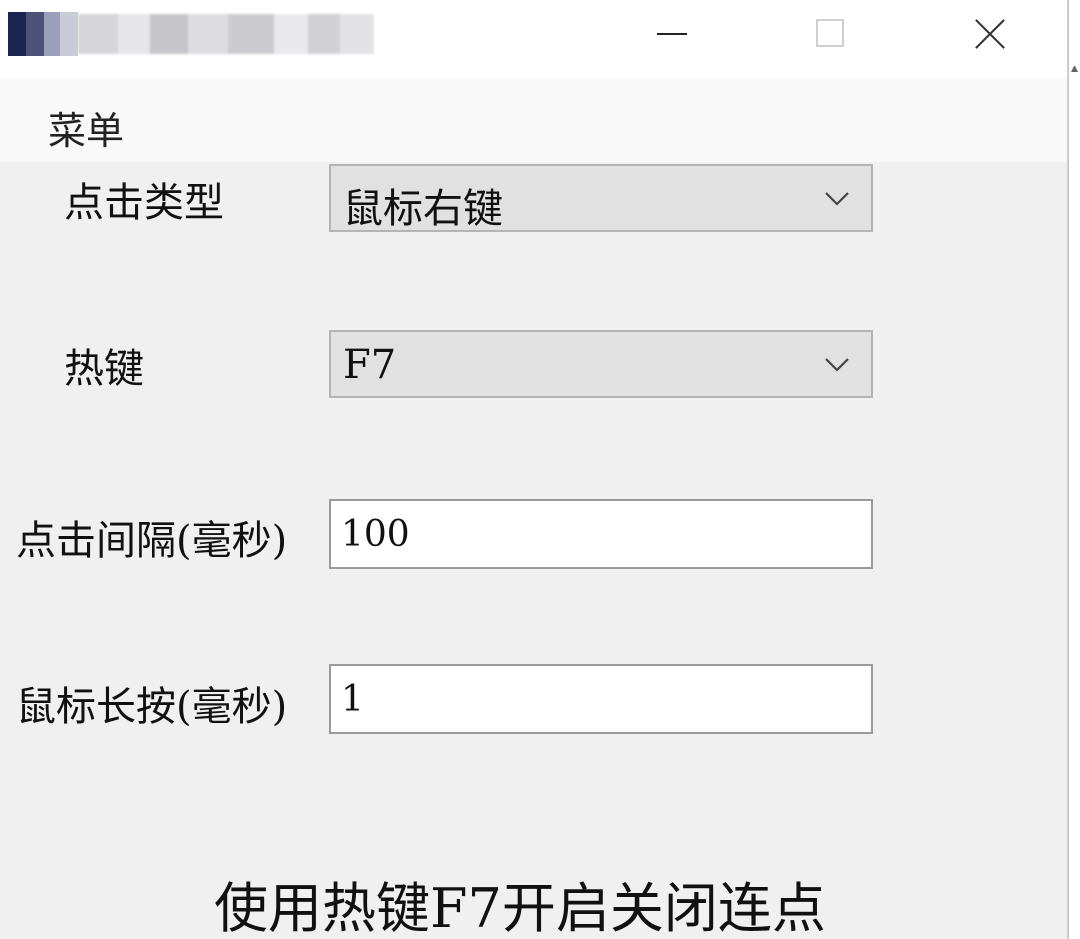  Describe the element at coordinates (152, 707) in the screenshot. I see `mouse-hold-label: 鼠标长按(毫秒)` at that location.